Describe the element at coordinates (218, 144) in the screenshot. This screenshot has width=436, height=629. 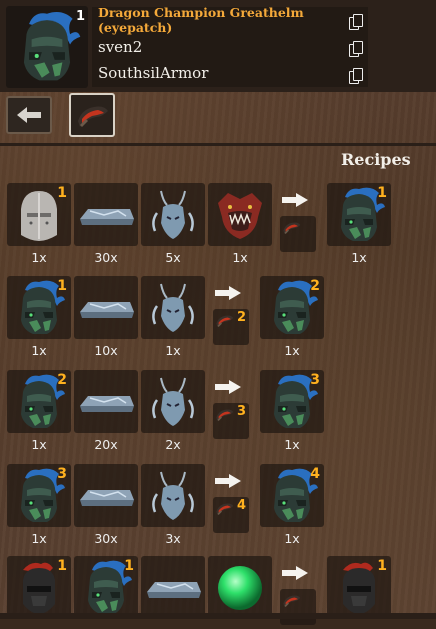
I see `section-divider` at that location.